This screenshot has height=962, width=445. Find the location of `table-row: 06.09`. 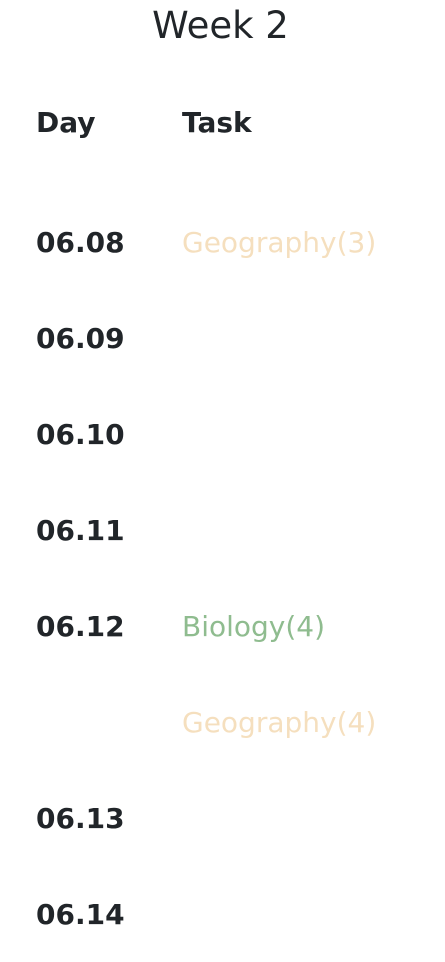

table-row: 06.09 is located at coordinates (236, 338).